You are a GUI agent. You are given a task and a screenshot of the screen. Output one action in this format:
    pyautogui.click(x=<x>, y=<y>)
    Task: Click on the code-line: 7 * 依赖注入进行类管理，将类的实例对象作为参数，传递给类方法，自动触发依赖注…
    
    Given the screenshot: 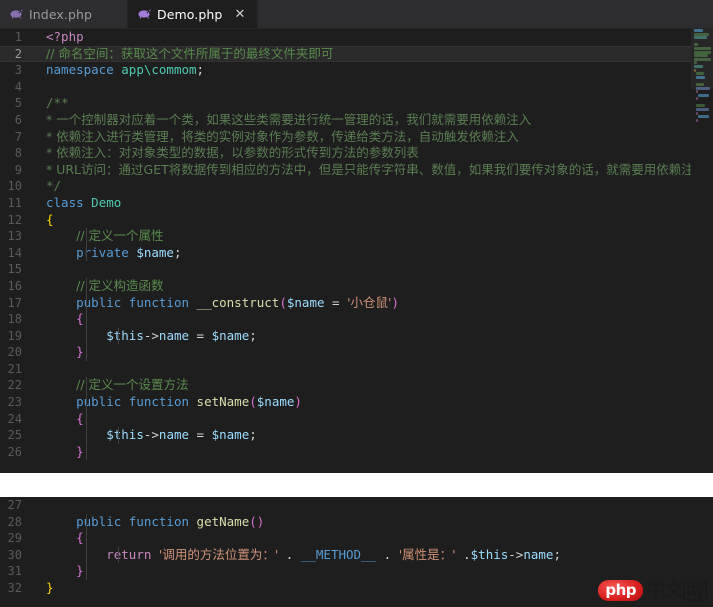 What is the action you would take?
    pyautogui.click(x=356, y=137)
    